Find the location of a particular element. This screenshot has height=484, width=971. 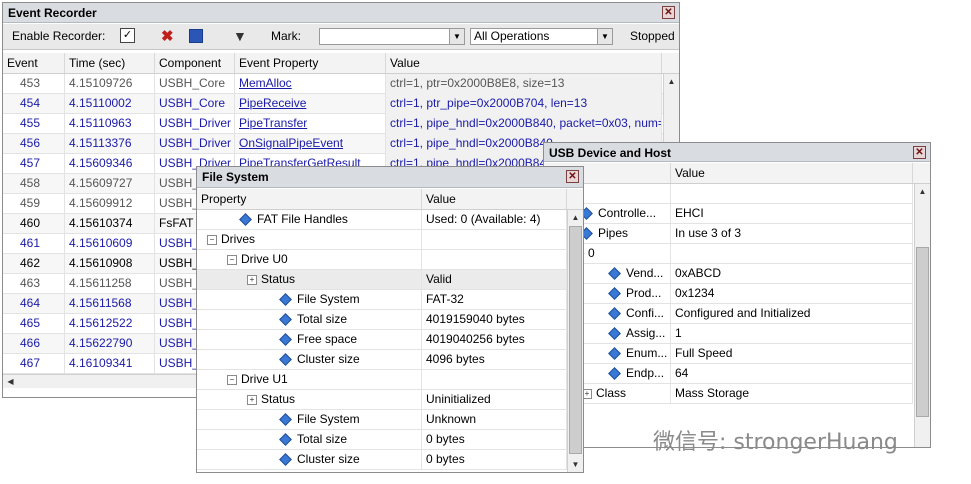

file-system-vscrollbar: ▲ ▼ is located at coordinates (575, 341).